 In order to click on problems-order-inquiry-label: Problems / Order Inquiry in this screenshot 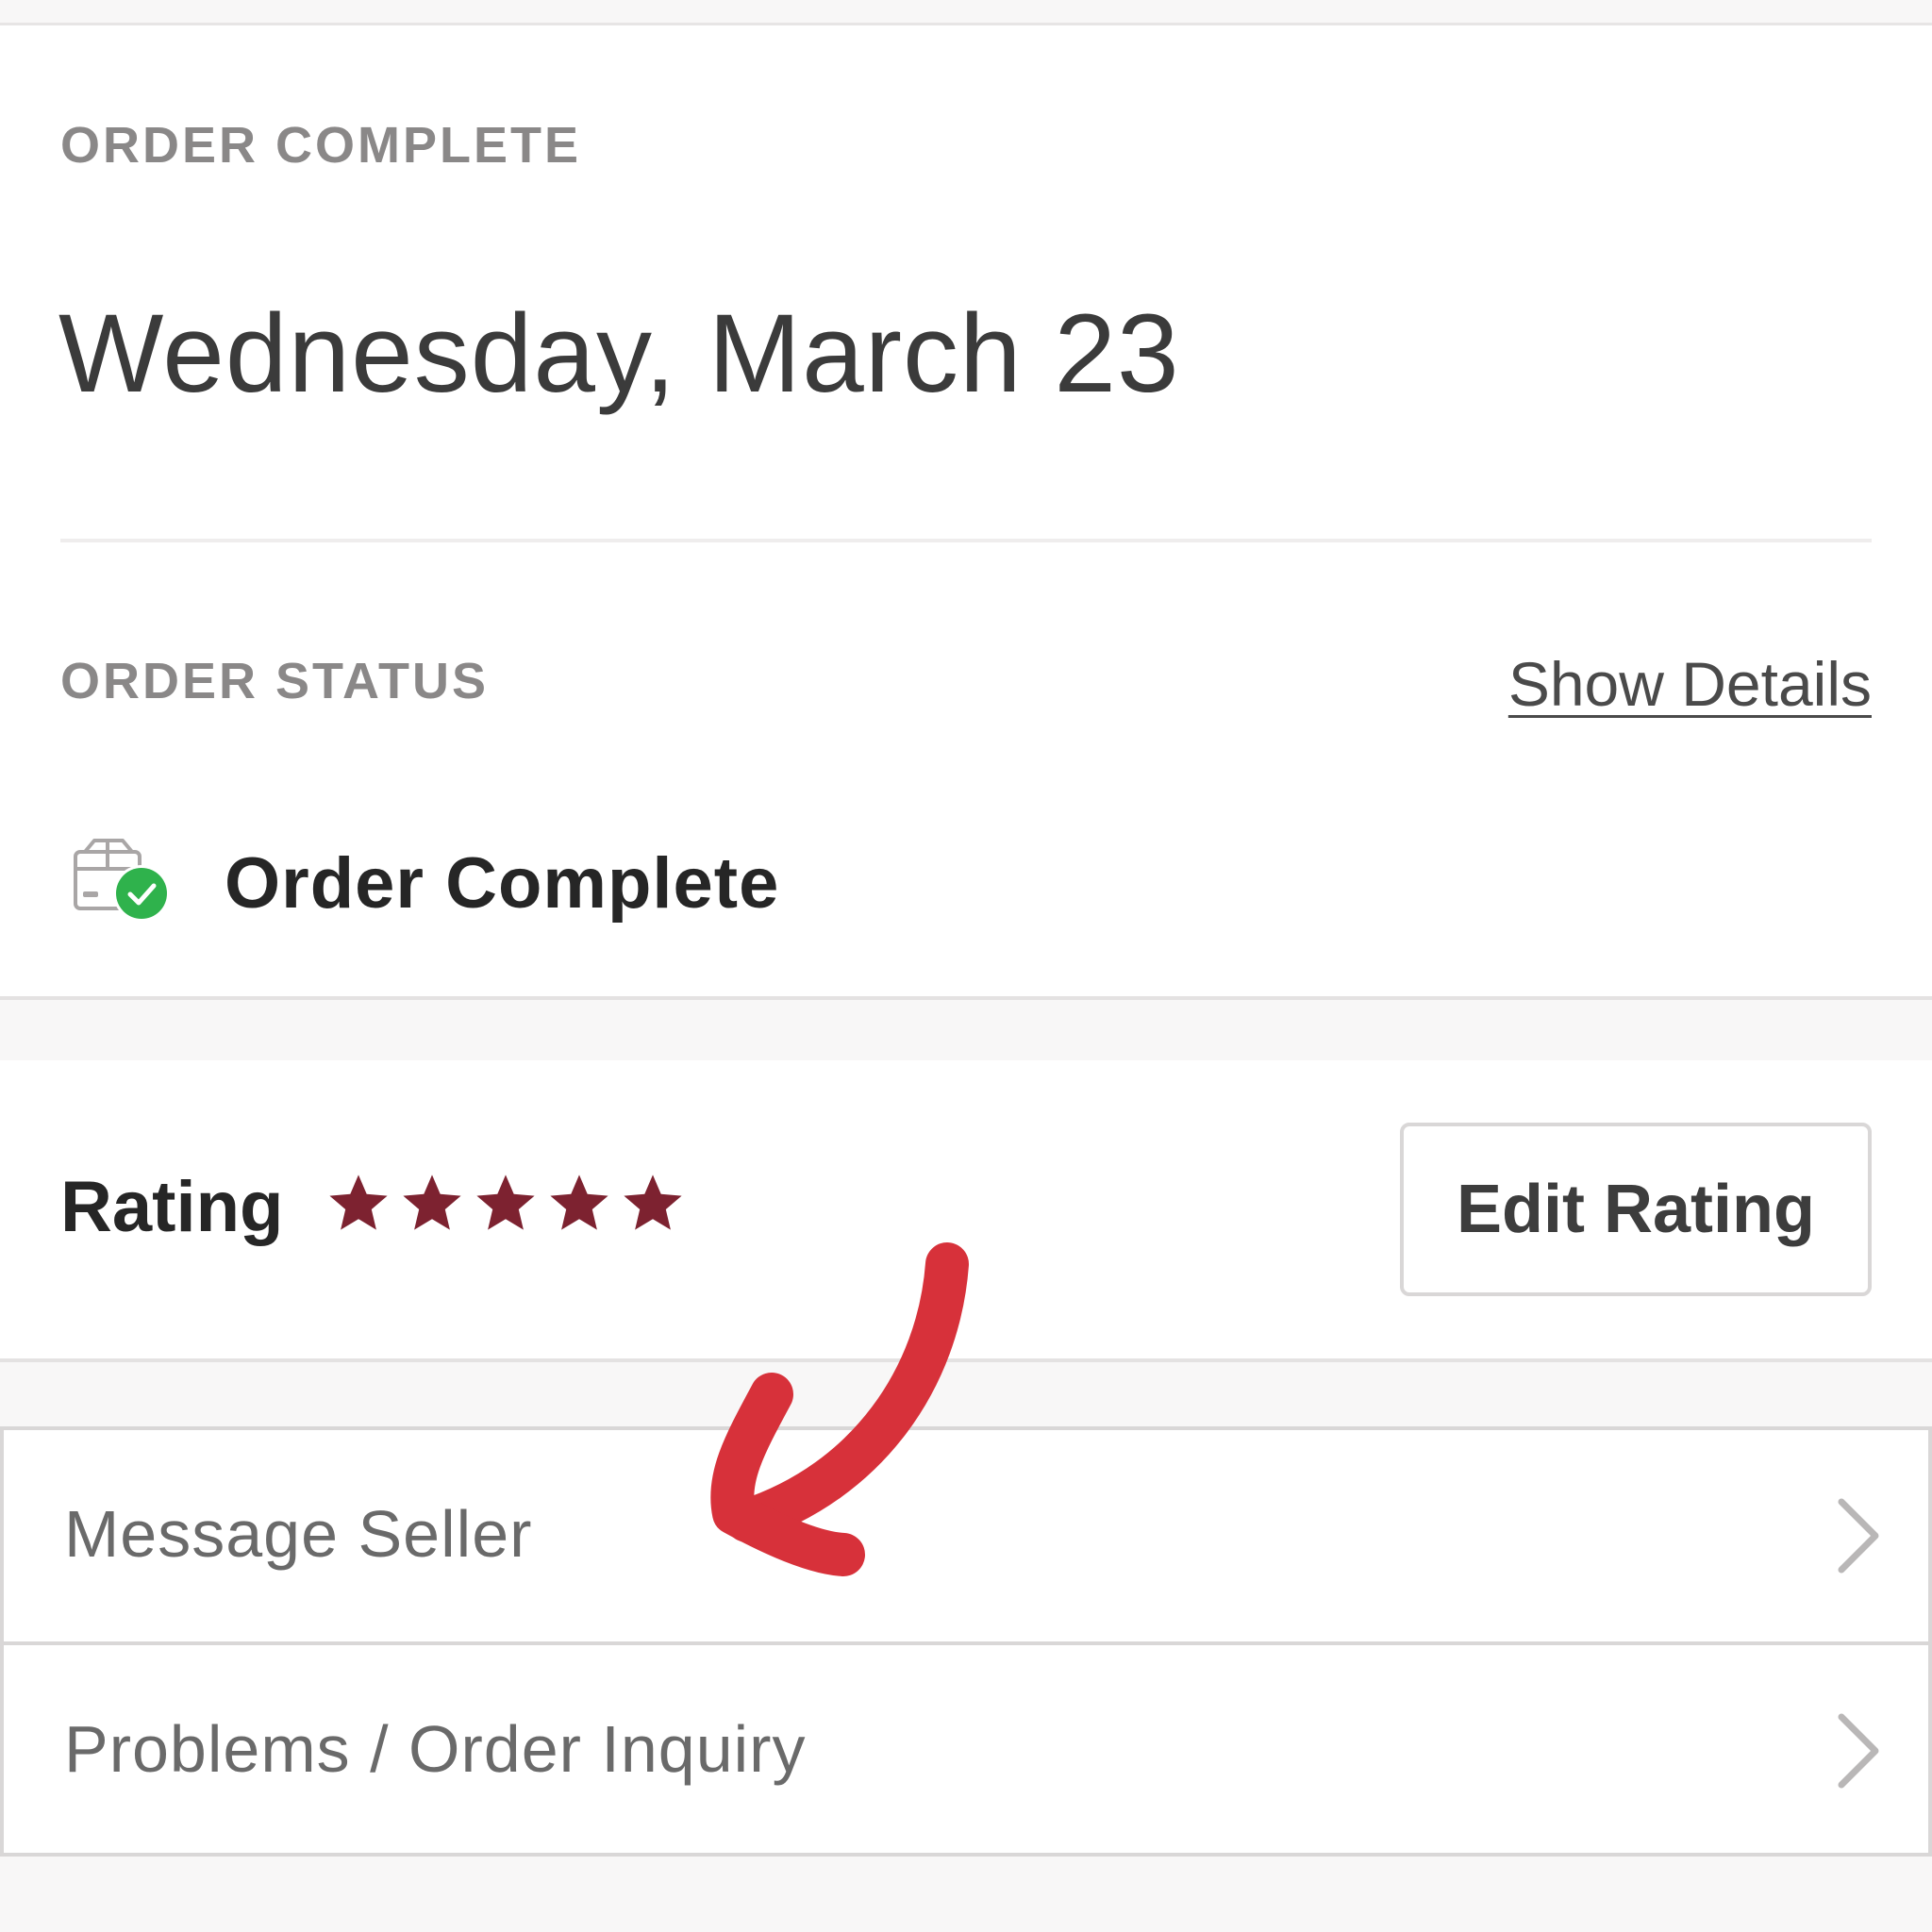, I will do `click(435, 1749)`.